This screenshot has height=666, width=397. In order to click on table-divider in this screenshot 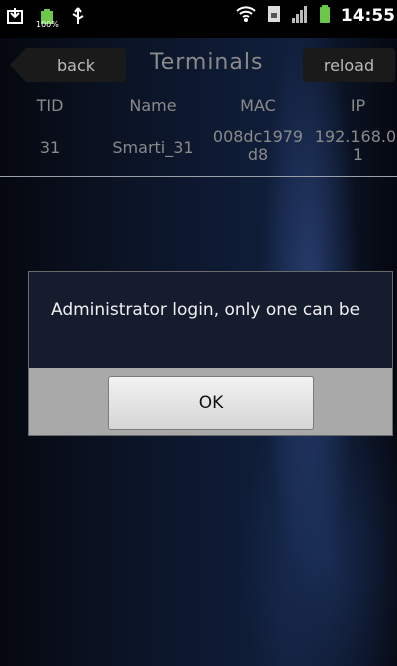, I will do `click(198, 176)`.